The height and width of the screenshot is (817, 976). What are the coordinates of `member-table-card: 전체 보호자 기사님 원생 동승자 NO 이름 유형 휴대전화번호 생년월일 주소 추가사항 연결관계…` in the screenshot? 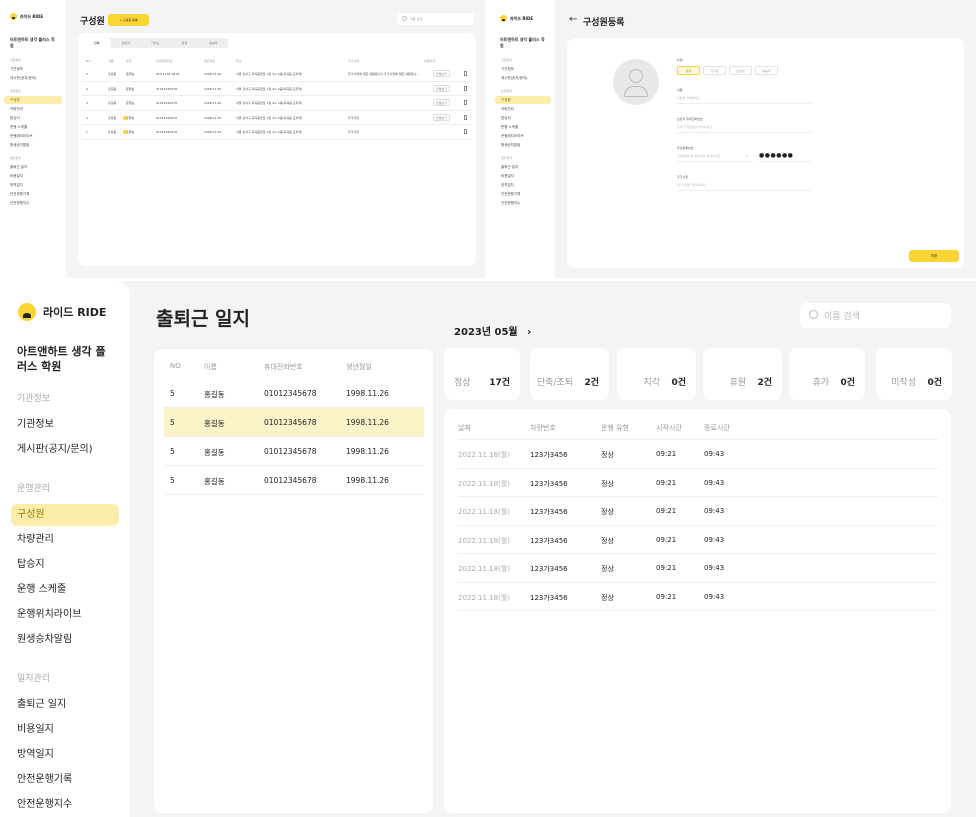 It's located at (277, 149).